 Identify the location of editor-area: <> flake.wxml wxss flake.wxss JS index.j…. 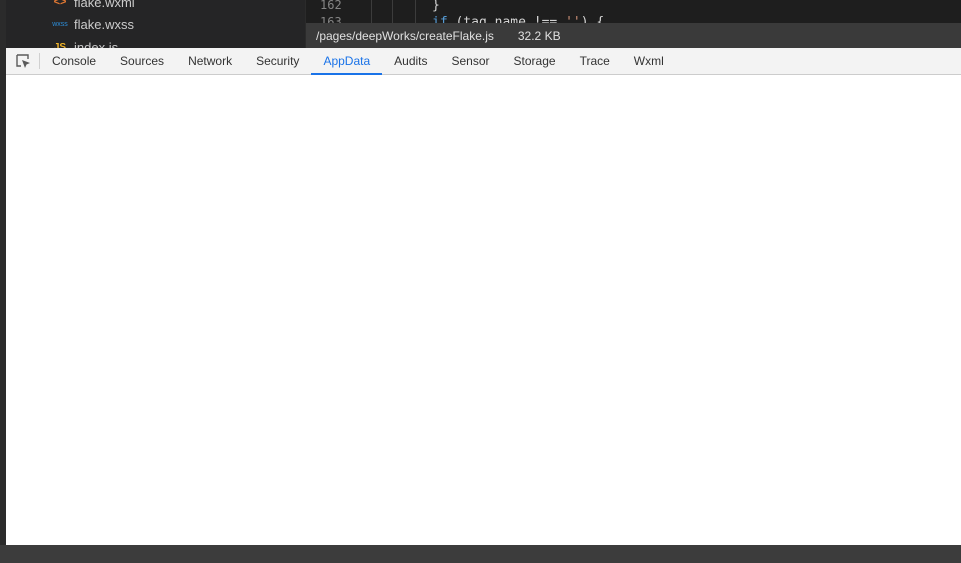
(480, 24).